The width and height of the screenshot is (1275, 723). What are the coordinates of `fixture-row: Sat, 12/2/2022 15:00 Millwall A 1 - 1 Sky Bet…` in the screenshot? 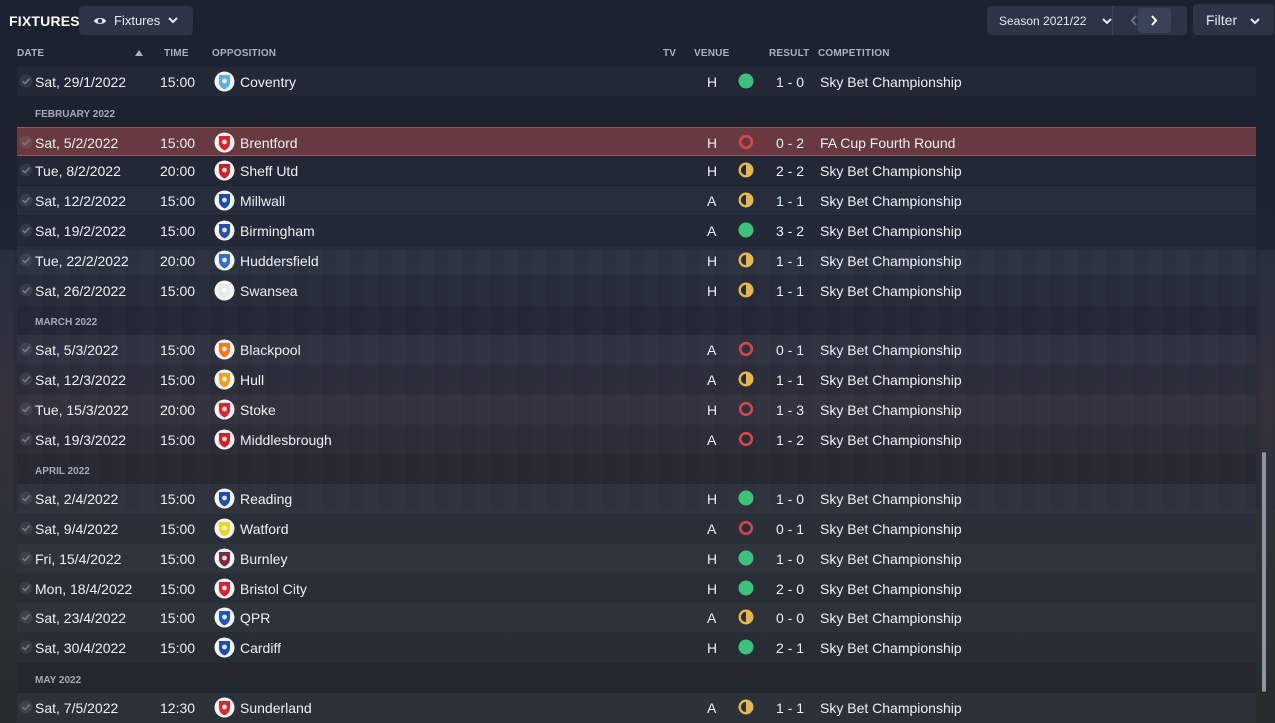 It's located at (636, 201).